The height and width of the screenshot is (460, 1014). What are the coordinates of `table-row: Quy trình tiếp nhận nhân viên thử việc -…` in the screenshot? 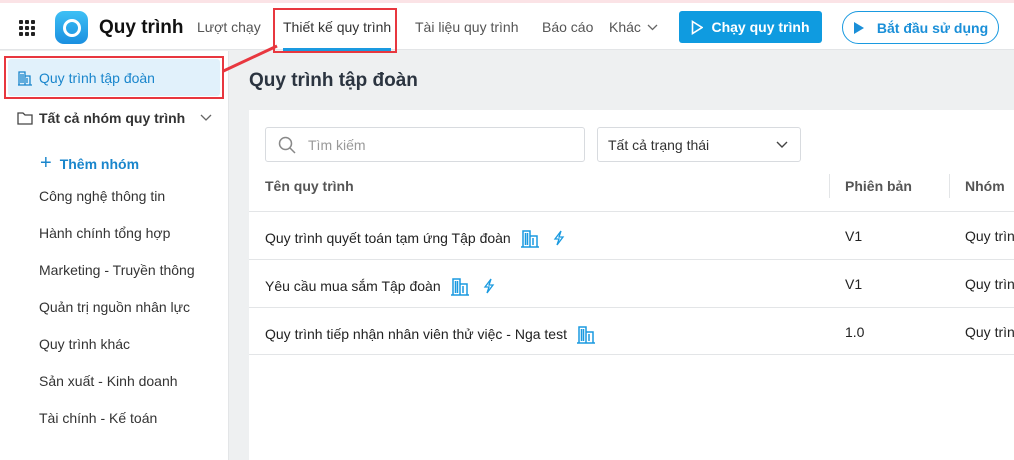 It's located at (631, 331).